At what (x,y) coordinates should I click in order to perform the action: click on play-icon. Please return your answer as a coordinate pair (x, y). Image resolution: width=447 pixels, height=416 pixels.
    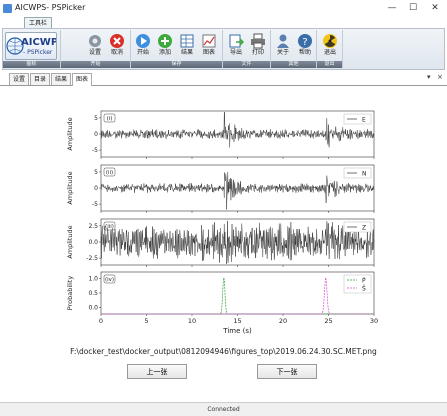
    Looking at the image, I should click on (143, 41).